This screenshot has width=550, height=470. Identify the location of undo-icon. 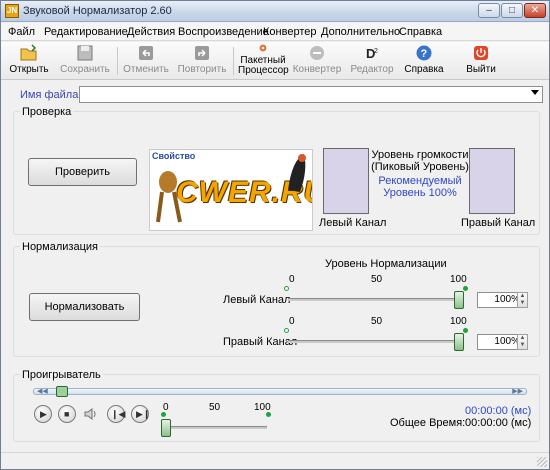
(146, 53).